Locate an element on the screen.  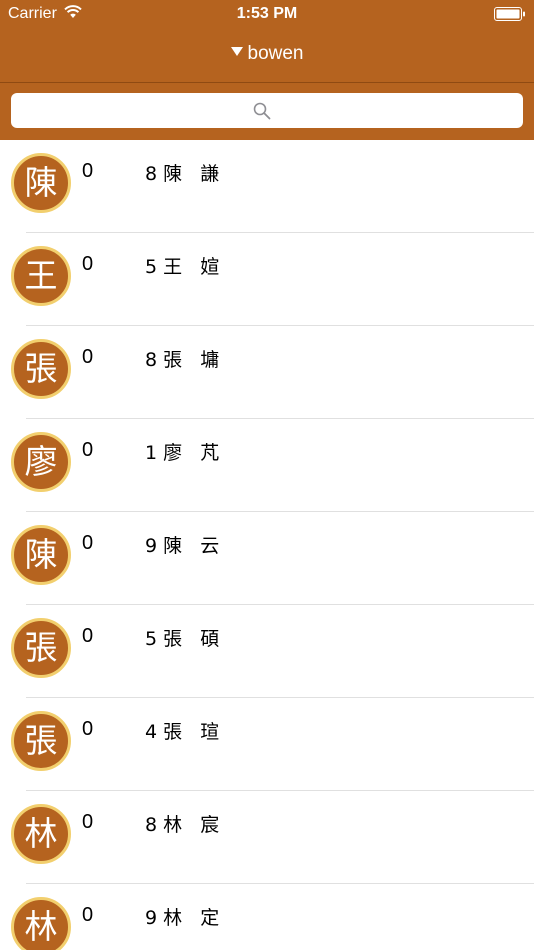
battery-icon is located at coordinates (509, 14).